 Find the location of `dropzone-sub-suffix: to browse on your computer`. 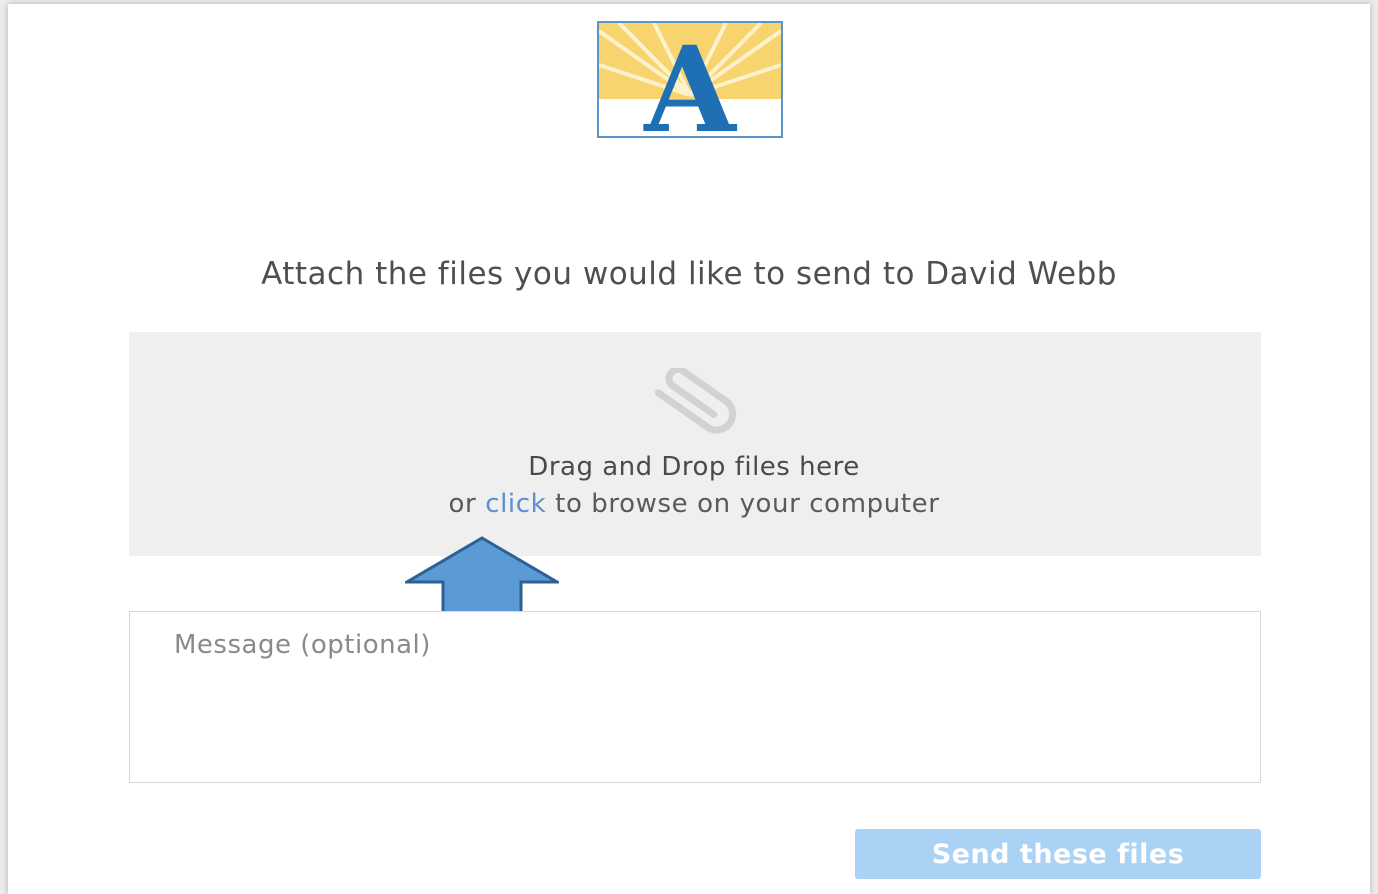

dropzone-sub-suffix: to browse on your computer is located at coordinates (743, 504).